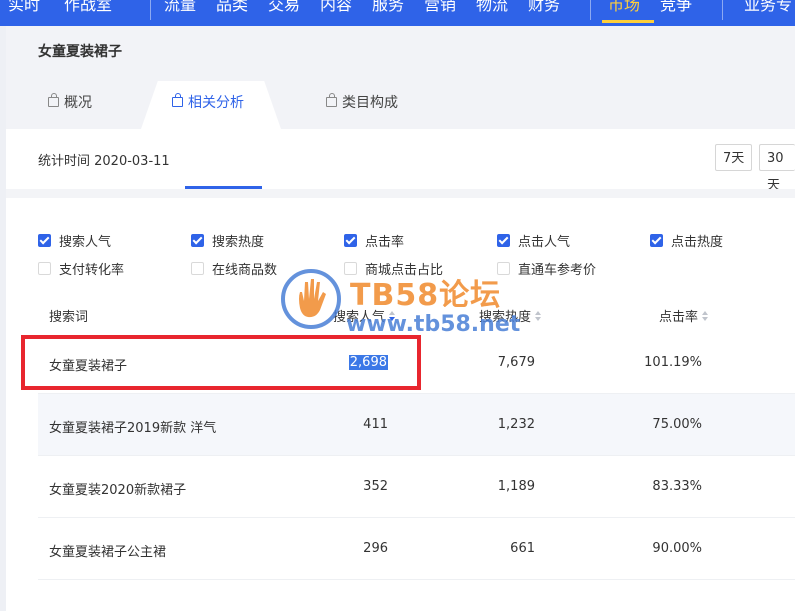  I want to click on cell-heat: 7,679, so click(516, 362).